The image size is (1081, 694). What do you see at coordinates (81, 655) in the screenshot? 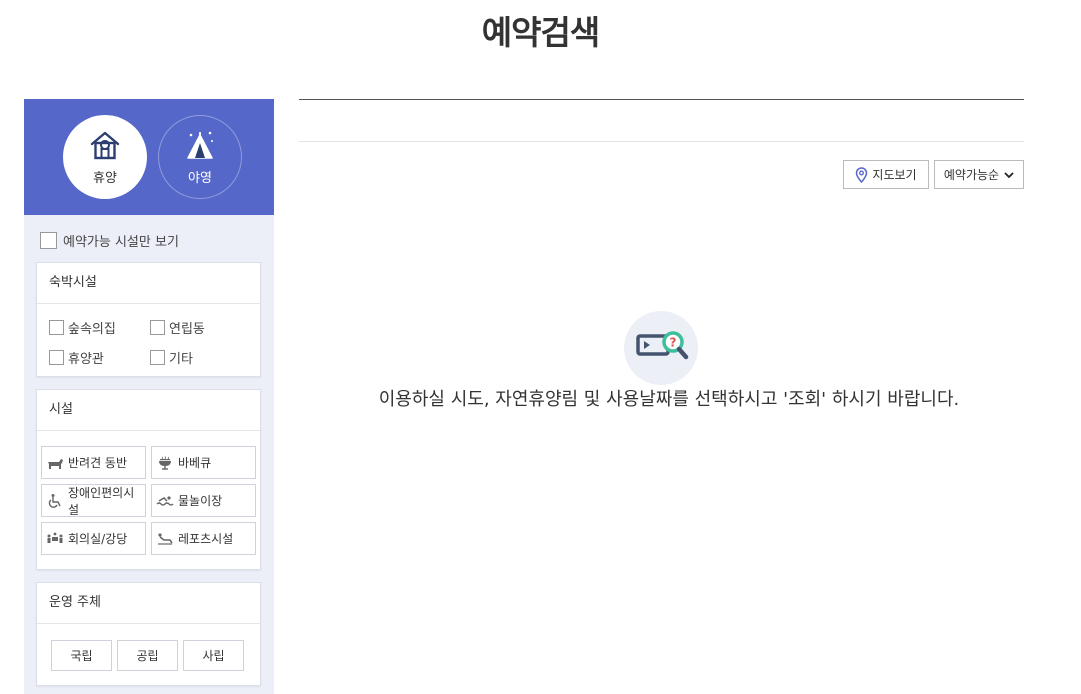
I see `operator-national-button: 국립` at bounding box center [81, 655].